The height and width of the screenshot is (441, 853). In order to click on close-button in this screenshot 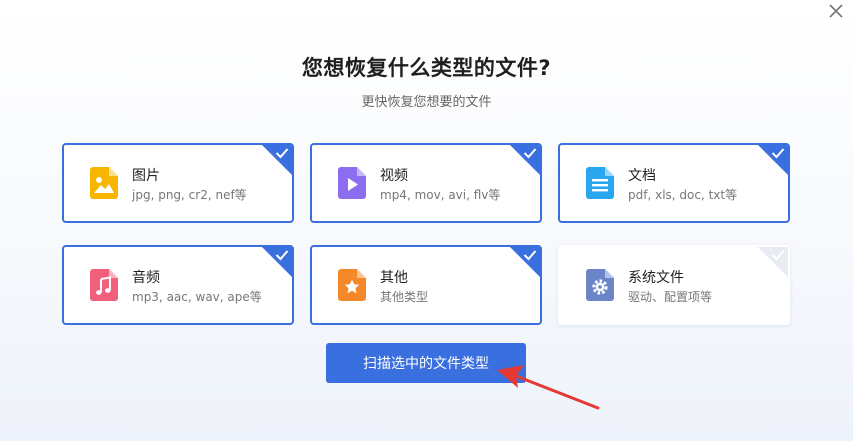, I will do `click(836, 11)`.